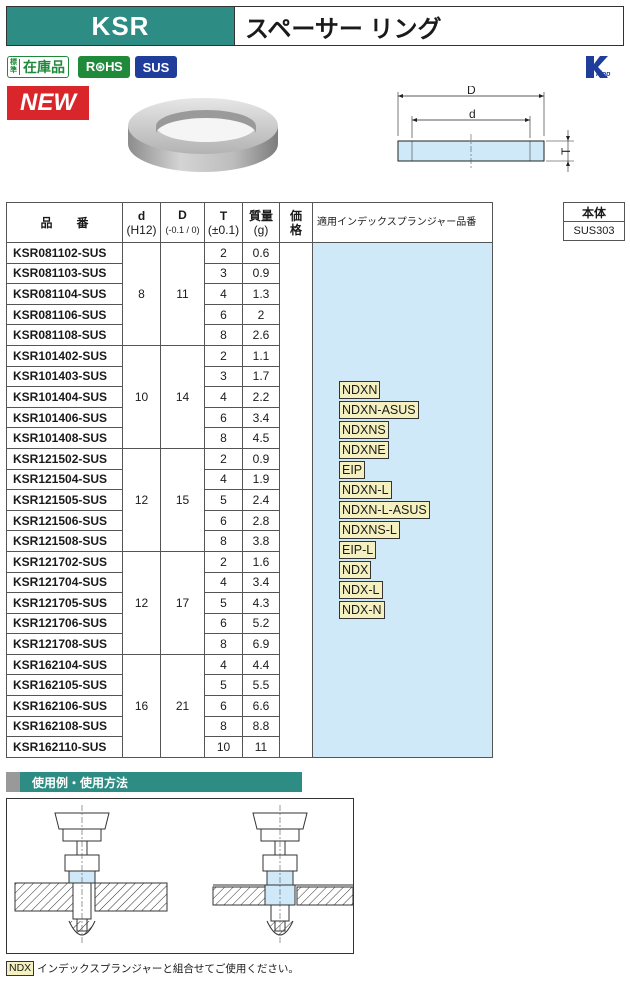  Describe the element at coordinates (104, 67) in the screenshot. I see `rohs-badge: R⊛HS` at that location.